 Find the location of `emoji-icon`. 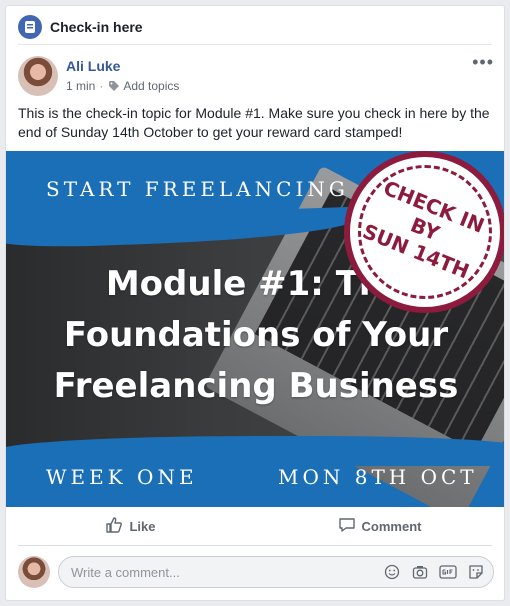

emoji-icon is located at coordinates (392, 572).